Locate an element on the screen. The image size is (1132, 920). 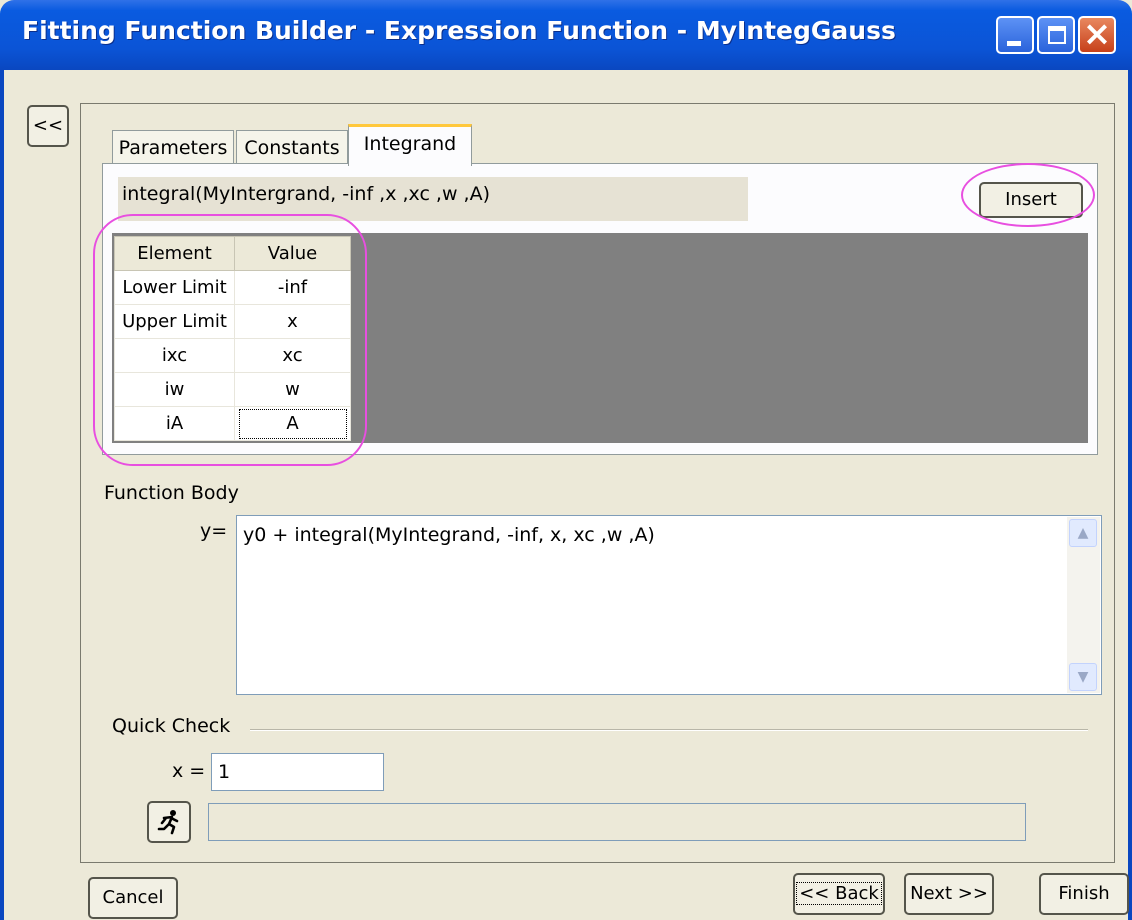
focused-value: A is located at coordinates (292, 423).